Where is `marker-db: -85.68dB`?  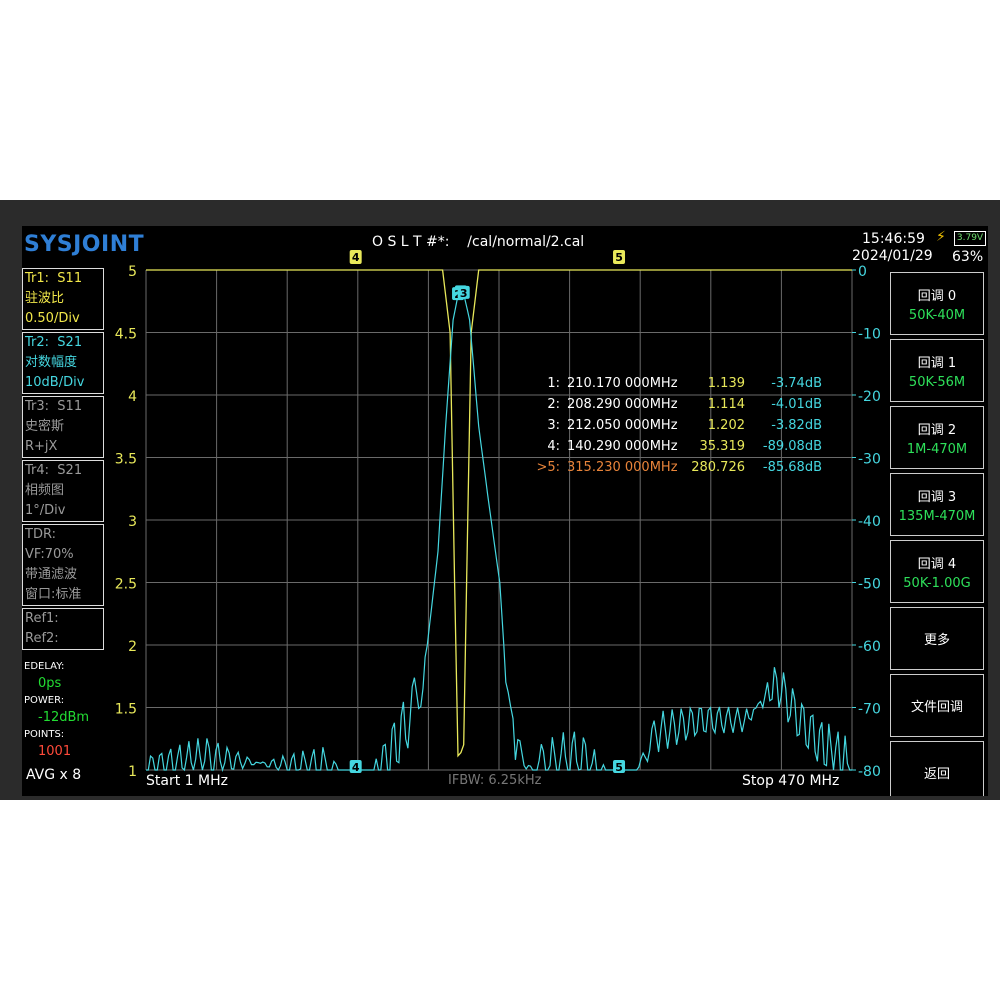 marker-db: -85.68dB is located at coordinates (792, 467).